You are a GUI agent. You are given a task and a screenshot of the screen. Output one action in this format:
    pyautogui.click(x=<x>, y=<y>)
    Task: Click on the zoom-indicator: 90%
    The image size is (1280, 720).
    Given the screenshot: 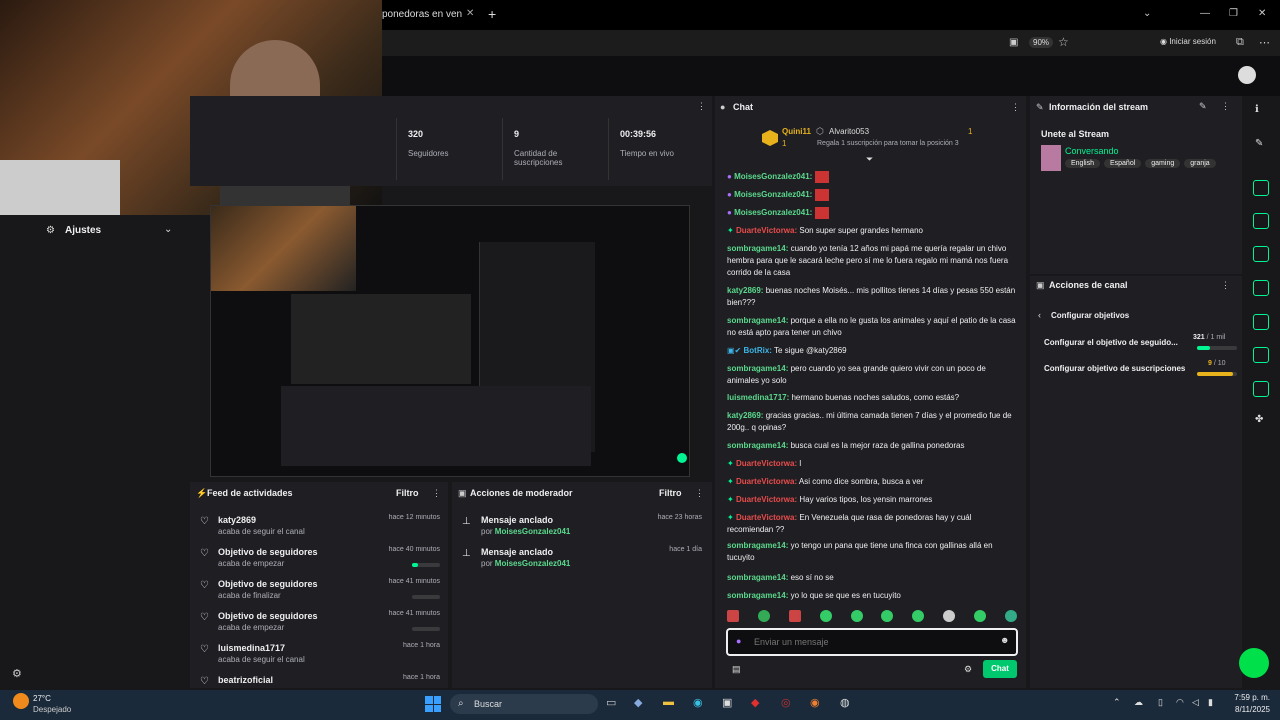 What is the action you would take?
    pyautogui.click(x=1041, y=42)
    